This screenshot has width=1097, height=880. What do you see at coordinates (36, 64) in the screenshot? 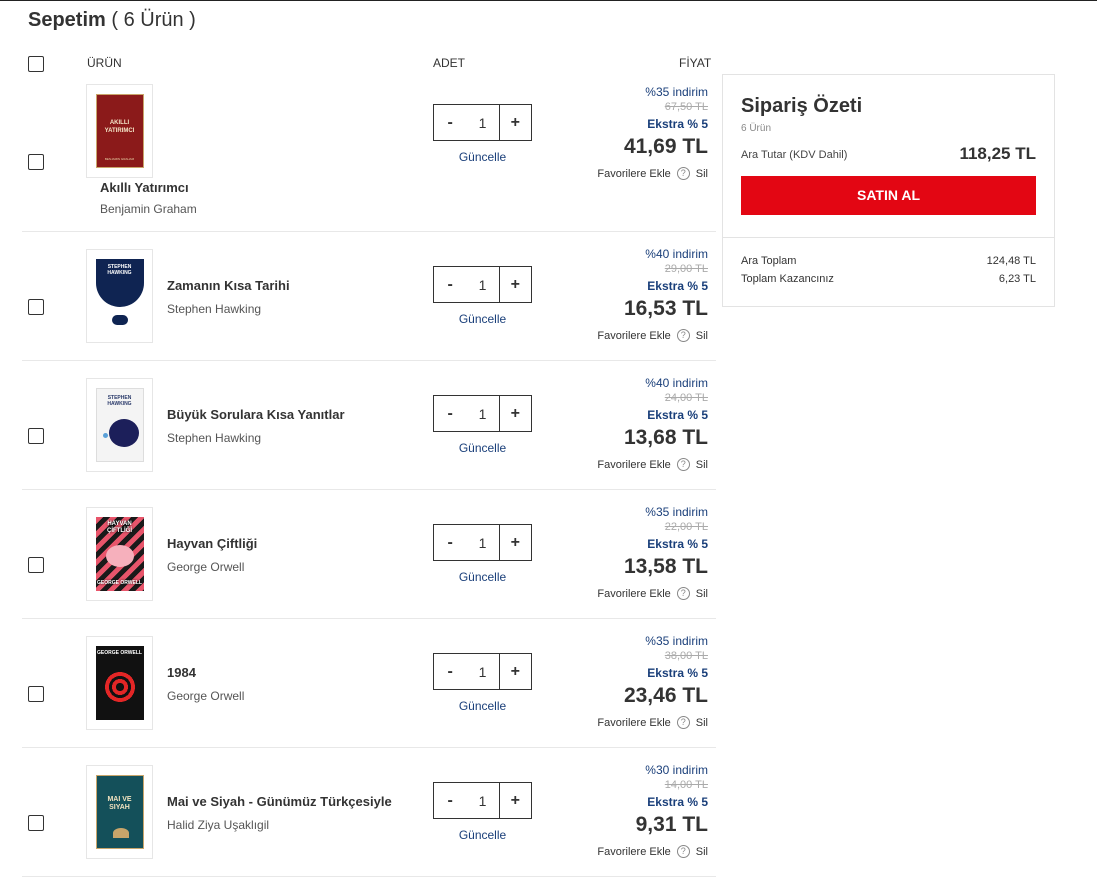
I see `select-all-checkbox` at bounding box center [36, 64].